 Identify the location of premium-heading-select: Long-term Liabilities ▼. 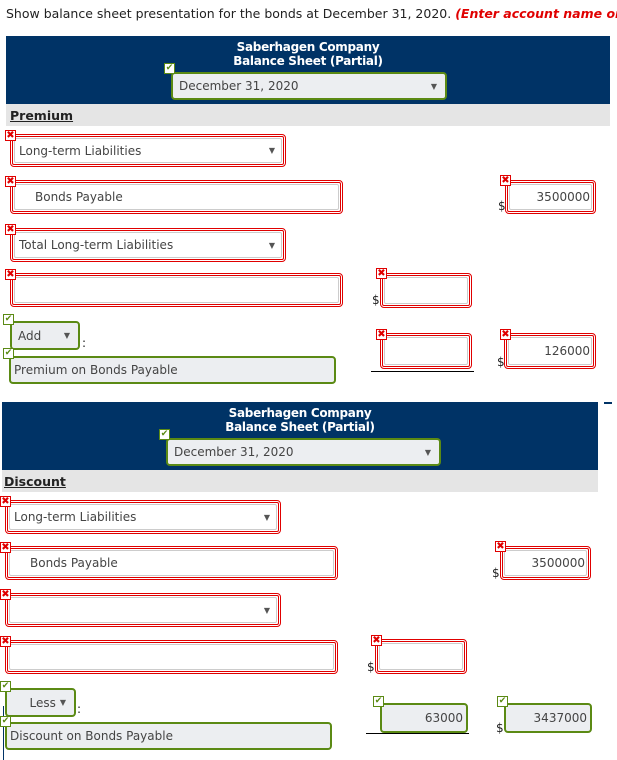
(148, 150).